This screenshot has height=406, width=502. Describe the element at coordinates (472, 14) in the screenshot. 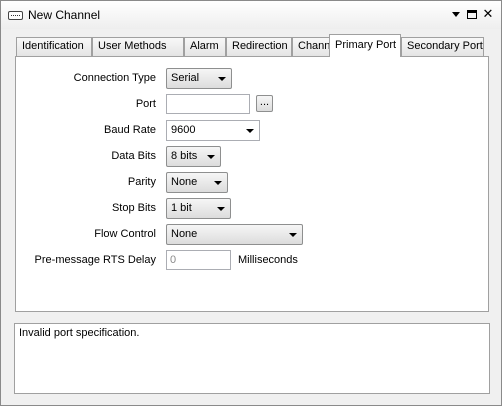

I see `maximize-icon` at that location.